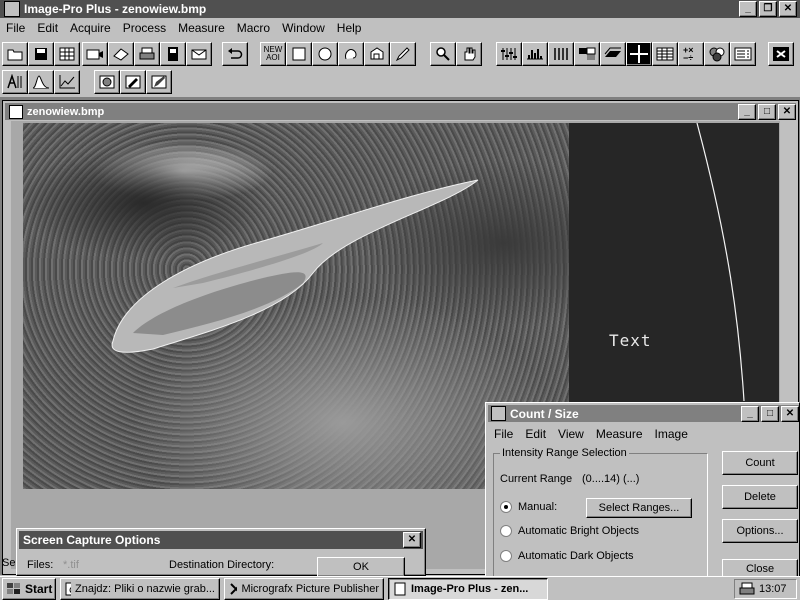 This screenshot has height=600, width=800. Describe the element at coordinates (506, 507) in the screenshot. I see `manual-radio-indicator` at that location.